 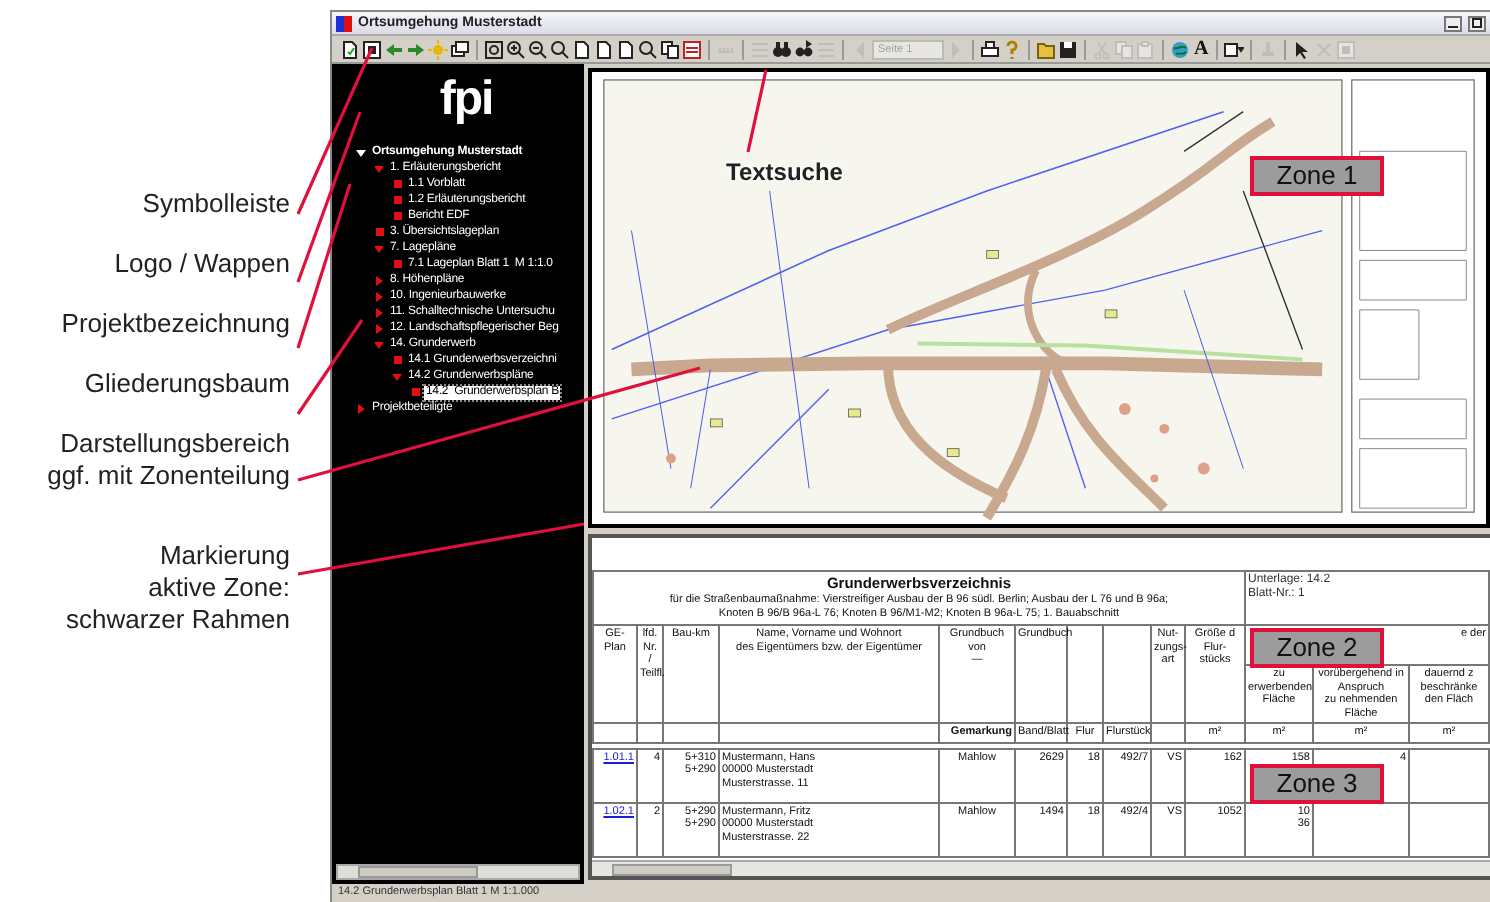 What do you see at coordinates (1302, 49) in the screenshot?
I see `pointer-icon` at bounding box center [1302, 49].